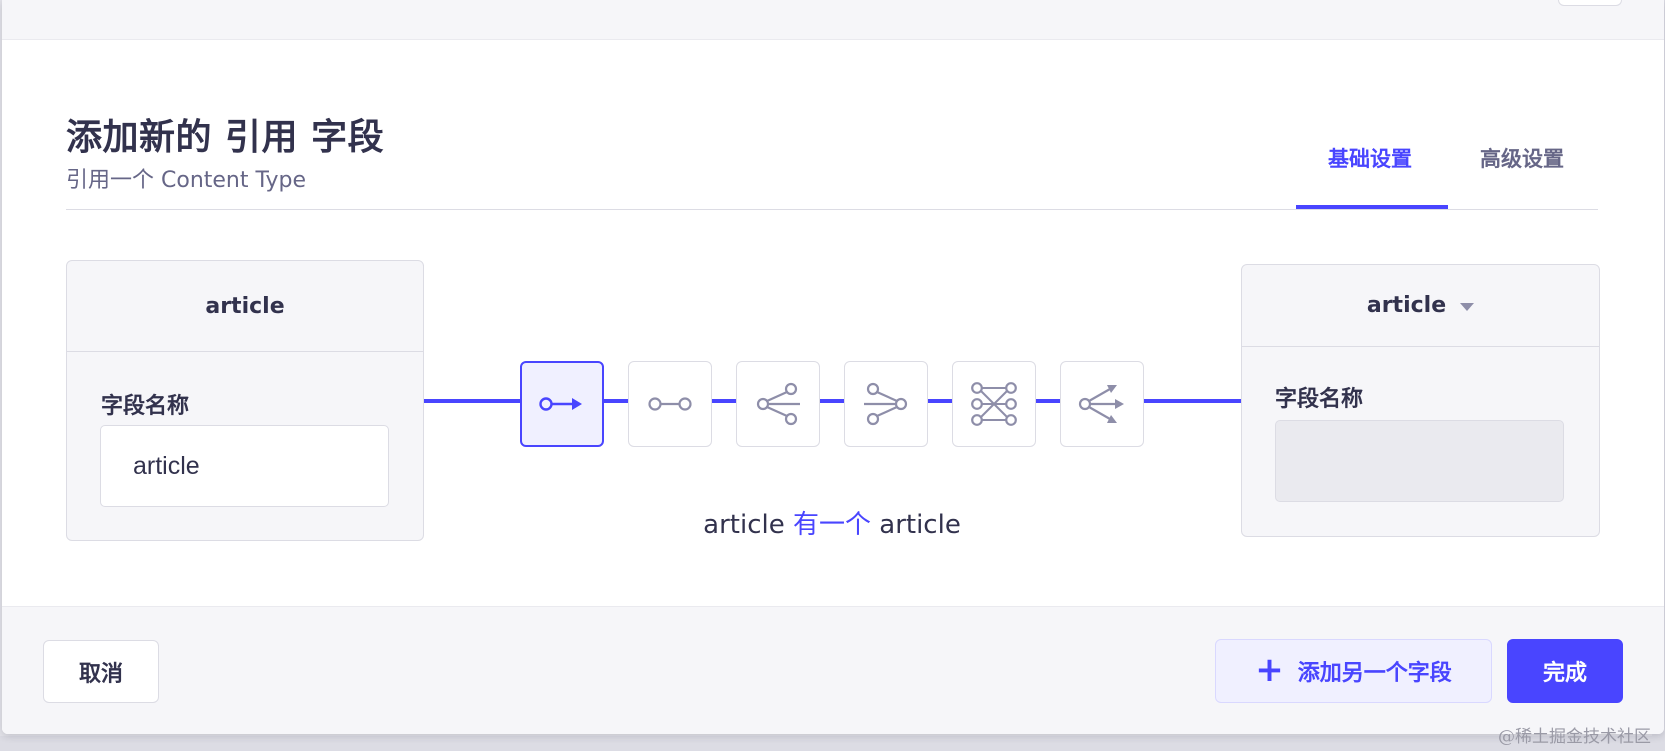 The height and width of the screenshot is (751, 1665). What do you see at coordinates (186, 180) in the screenshot?
I see `modal-subtitle: 引用一个 Content Type` at bounding box center [186, 180].